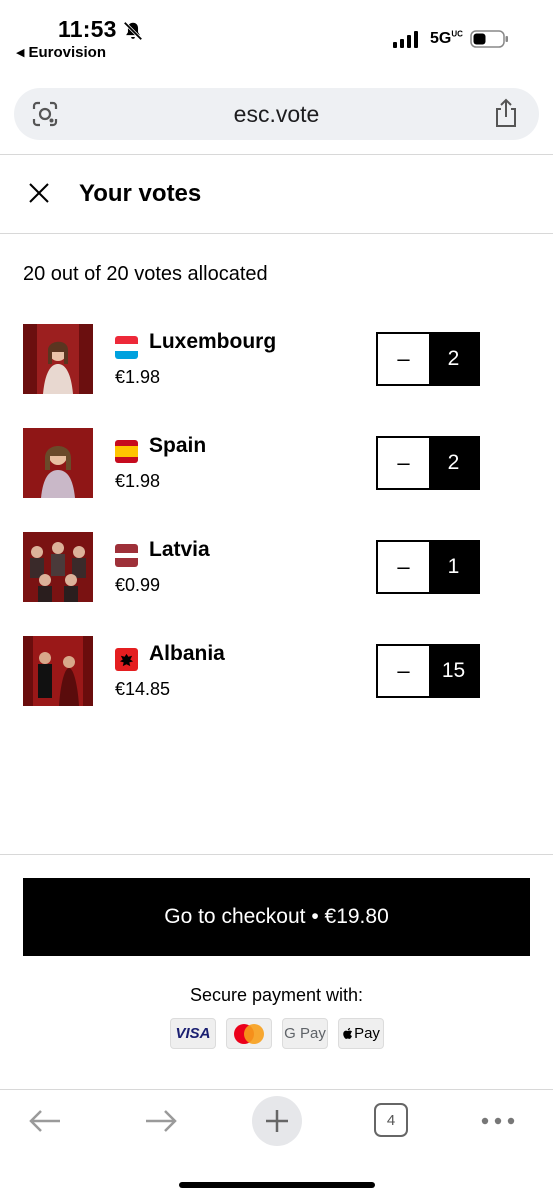 The image size is (553, 1200). I want to click on status-time: 11:53, so click(87, 29).